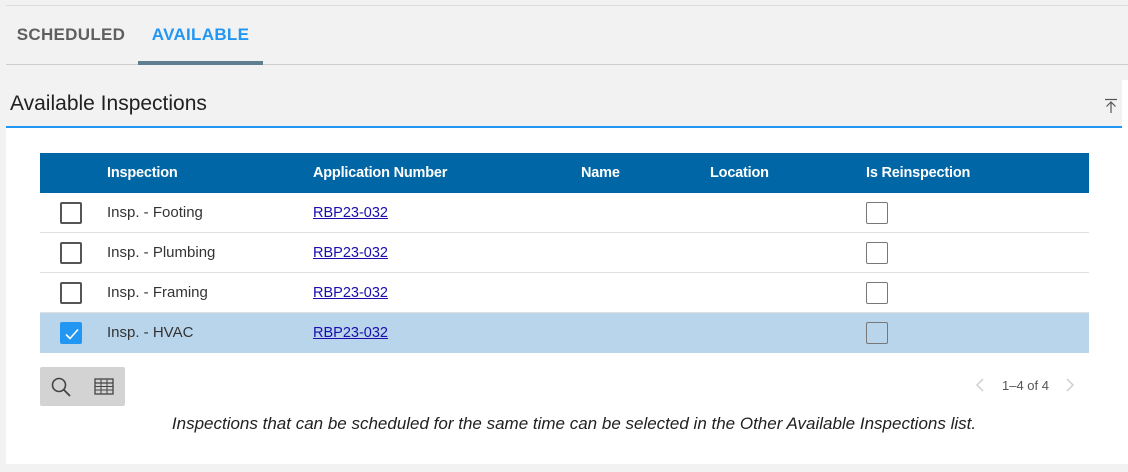  I want to click on table-row: Insp. - Plumbing RBP23-032, so click(564, 253).